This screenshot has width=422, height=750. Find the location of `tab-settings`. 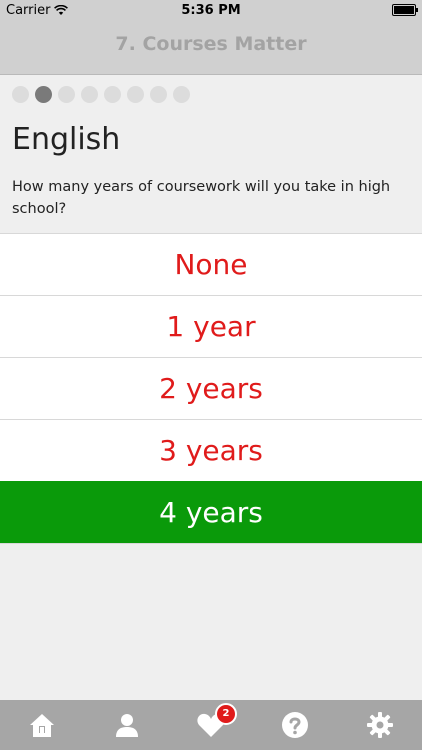

tab-settings is located at coordinates (380, 725).